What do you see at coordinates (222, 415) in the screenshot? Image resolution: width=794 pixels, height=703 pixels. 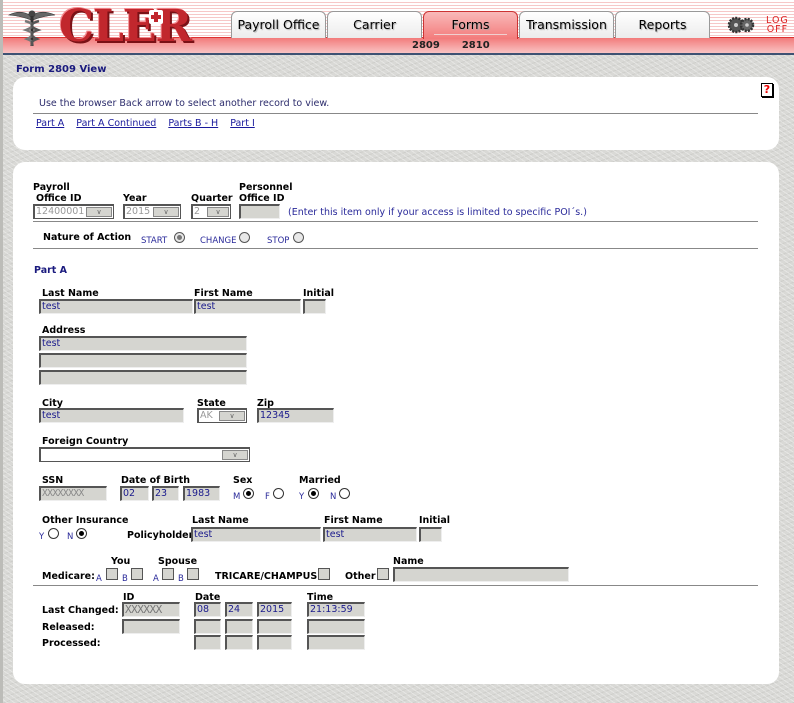 I see `state-select: AK ∨` at bounding box center [222, 415].